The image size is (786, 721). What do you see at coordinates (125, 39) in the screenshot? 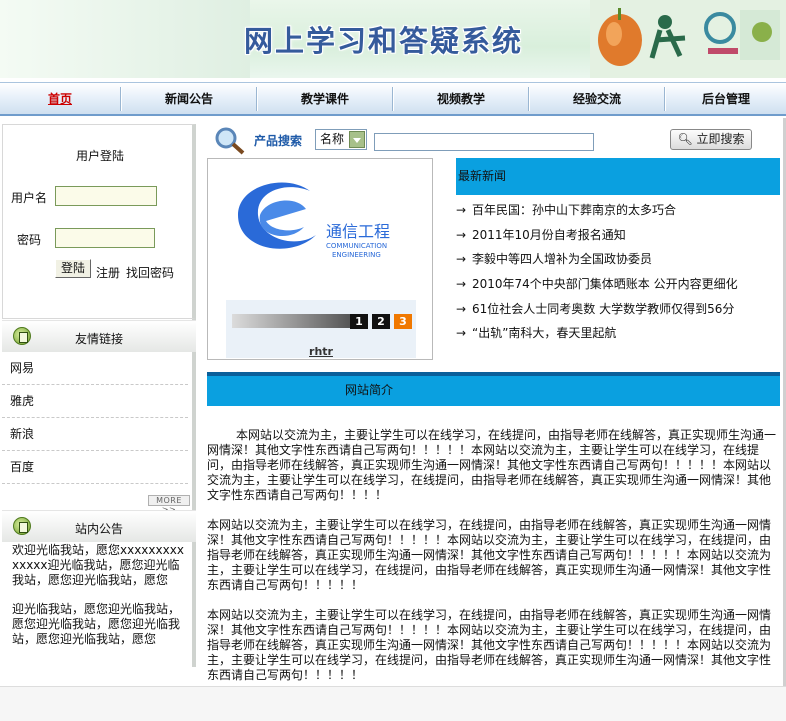
I see `banner-decoration` at bounding box center [125, 39].